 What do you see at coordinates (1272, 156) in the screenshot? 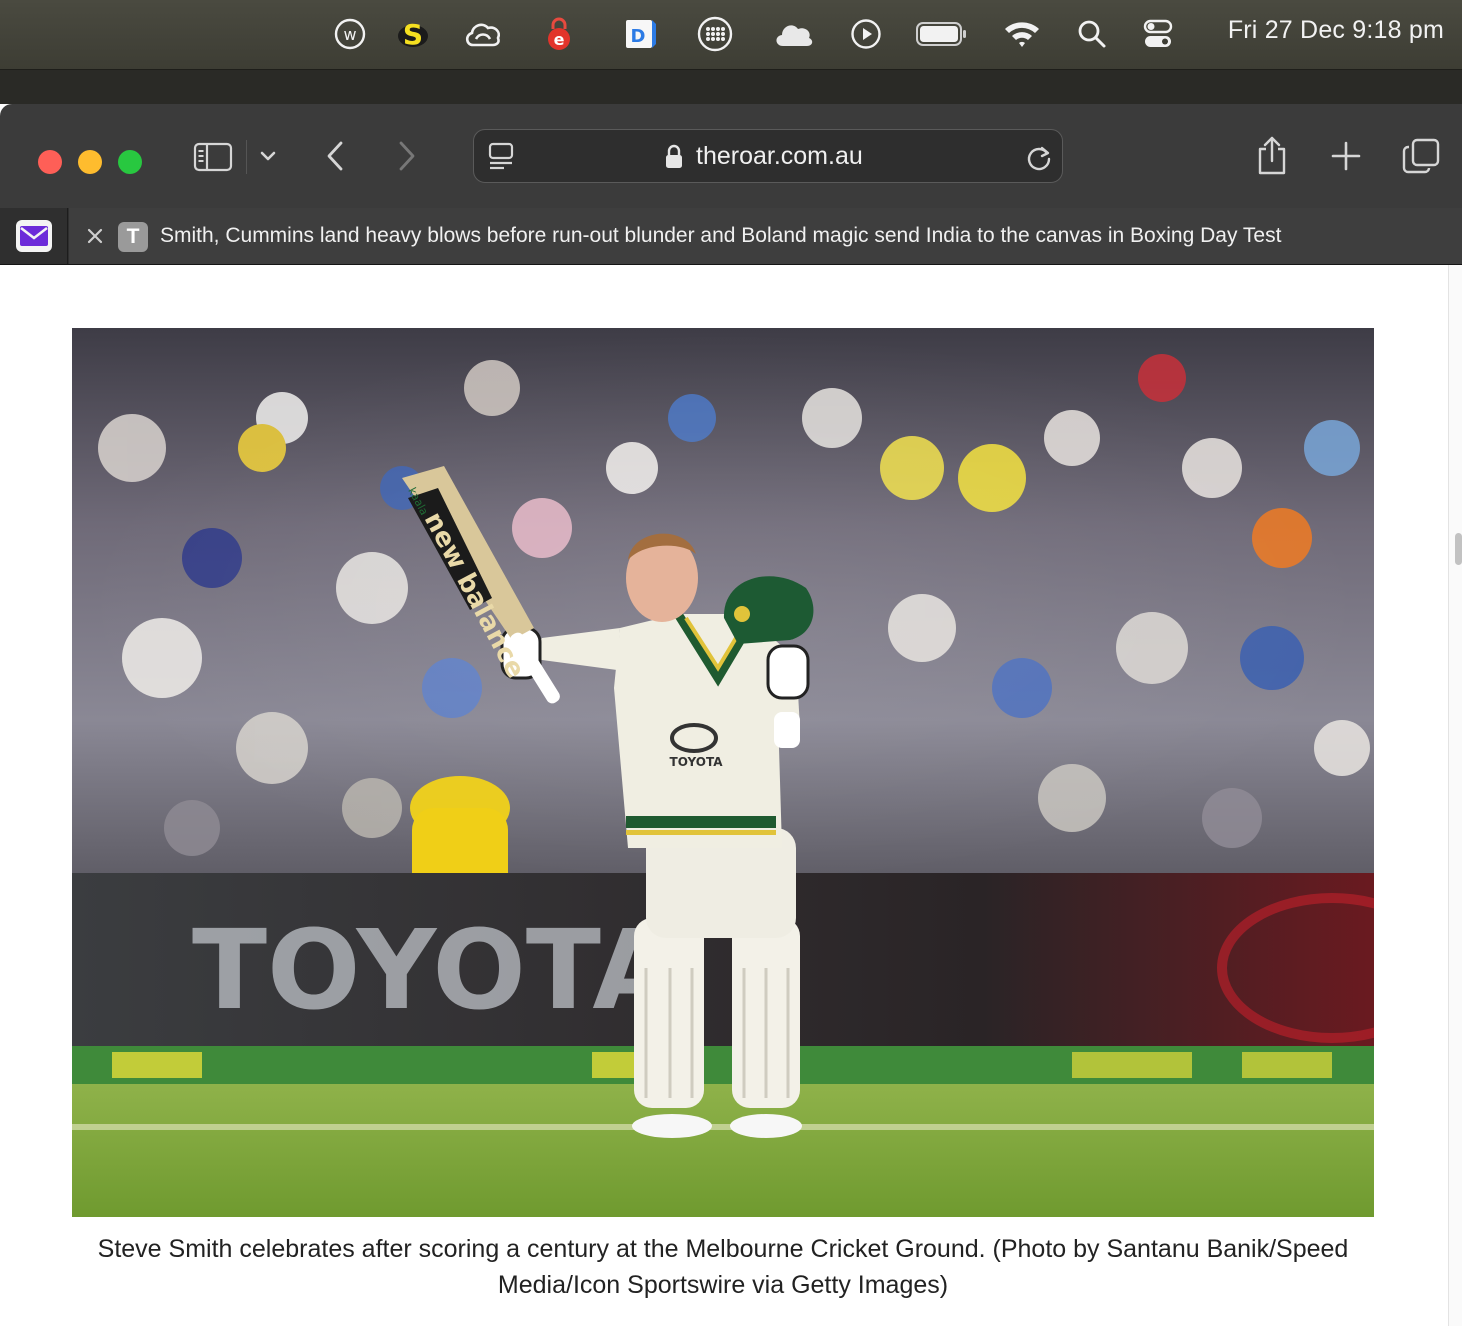
I see `share-icon` at bounding box center [1272, 156].